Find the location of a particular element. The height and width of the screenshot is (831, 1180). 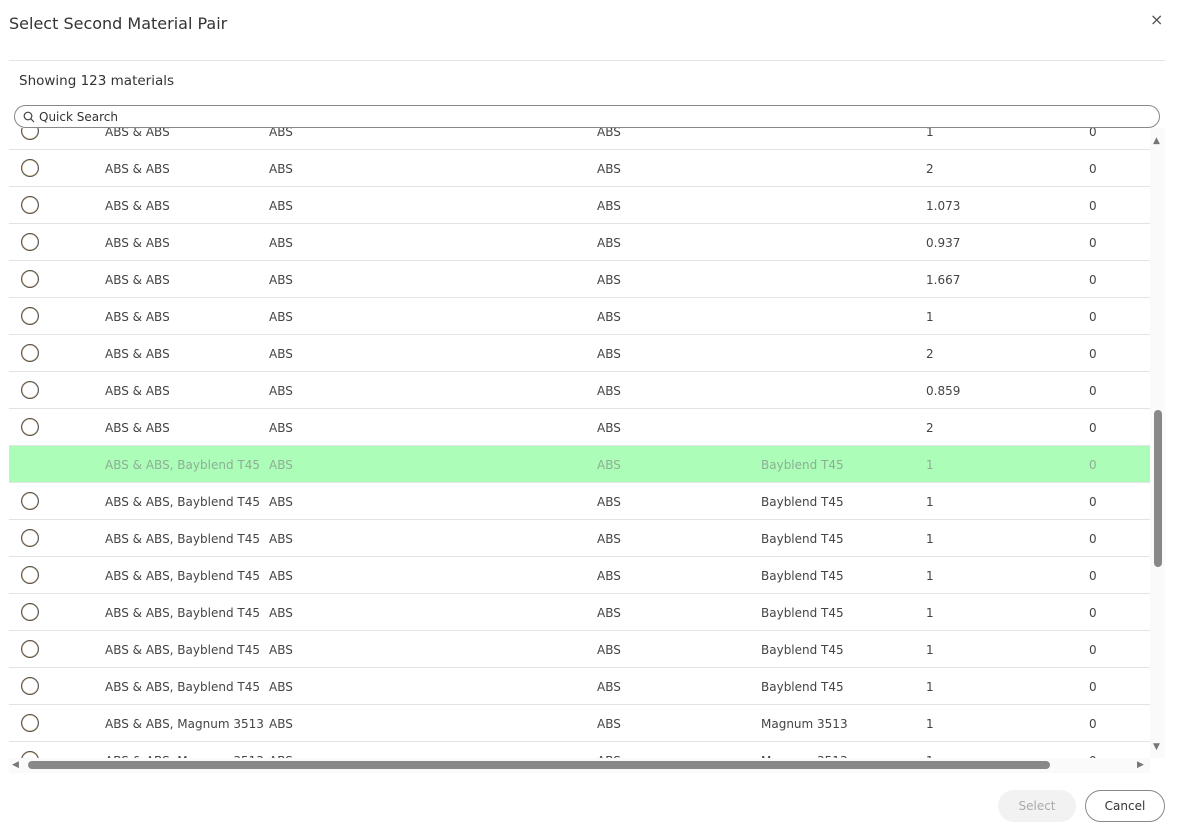

table-row: ABS & ABS ABS ABS 0.859 0 is located at coordinates (579, 390).